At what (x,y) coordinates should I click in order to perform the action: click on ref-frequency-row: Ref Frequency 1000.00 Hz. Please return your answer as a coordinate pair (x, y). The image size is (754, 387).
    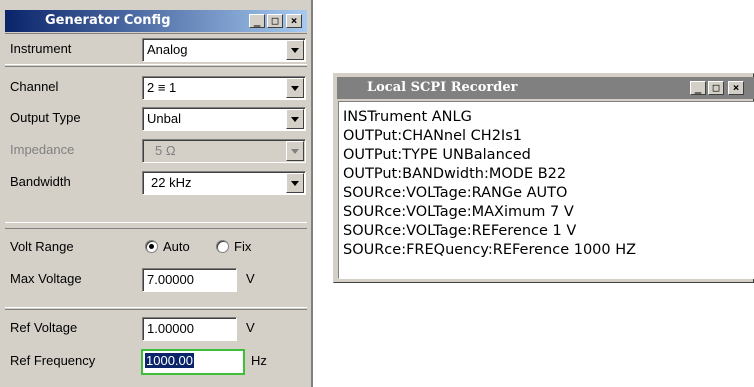
    Looking at the image, I should click on (156, 361).